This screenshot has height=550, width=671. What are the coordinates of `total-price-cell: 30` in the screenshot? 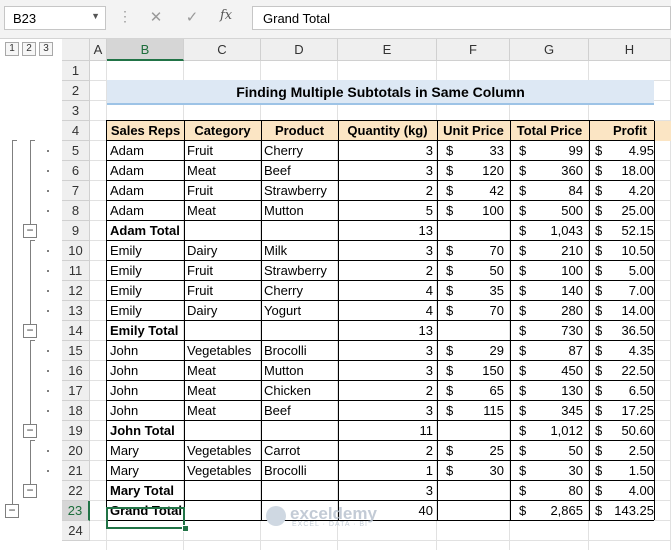 It's located at (546, 471).